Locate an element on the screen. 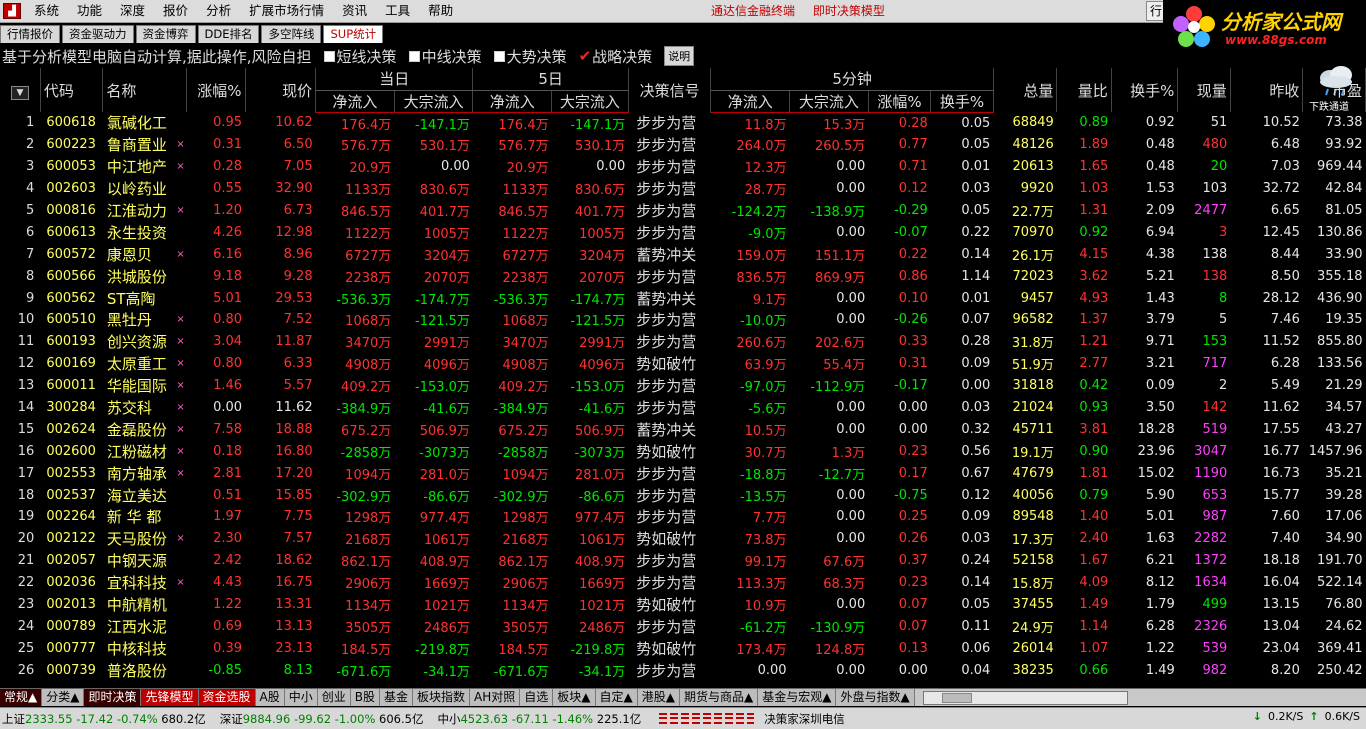  category-tab: 创业 is located at coordinates (334, 697).